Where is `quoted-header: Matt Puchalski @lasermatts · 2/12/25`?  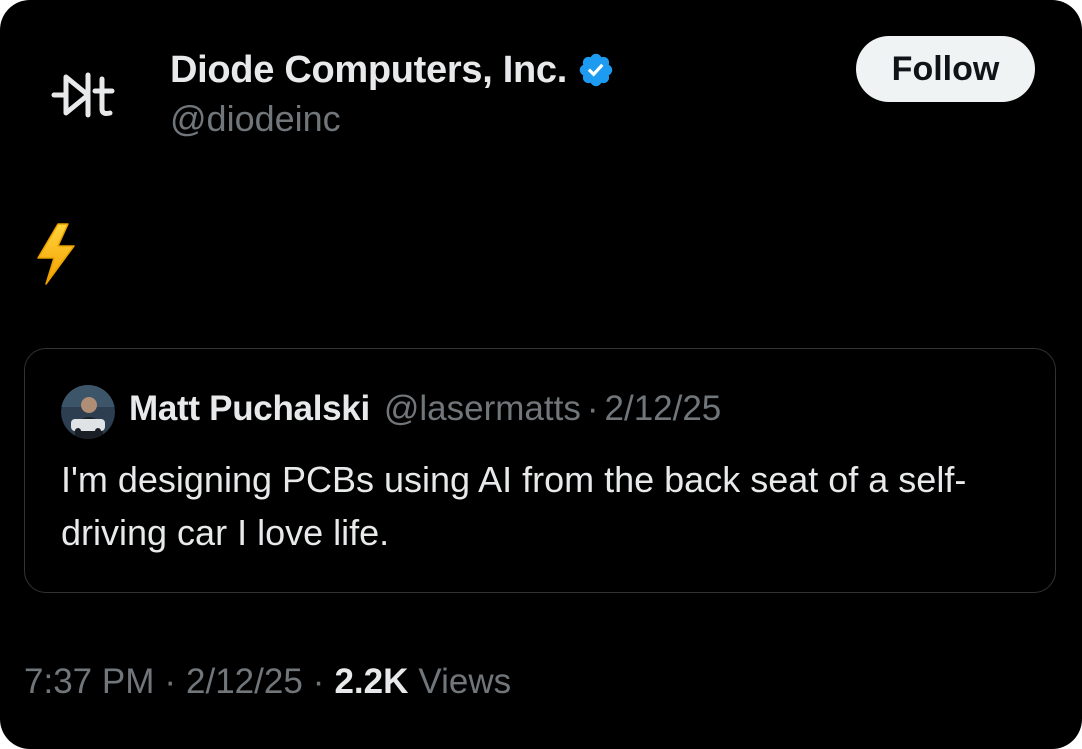
quoted-header: Matt Puchalski @lasermatts · 2/12/25 is located at coordinates (425, 409).